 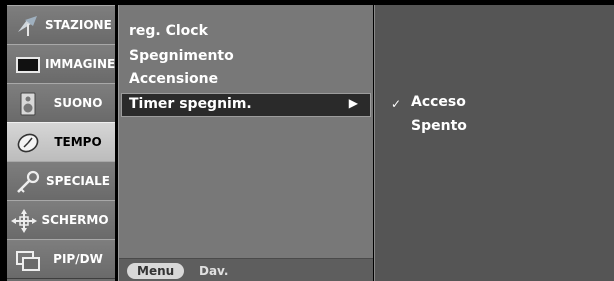 What do you see at coordinates (28, 104) in the screenshot?
I see `speaker-icon` at bounding box center [28, 104].